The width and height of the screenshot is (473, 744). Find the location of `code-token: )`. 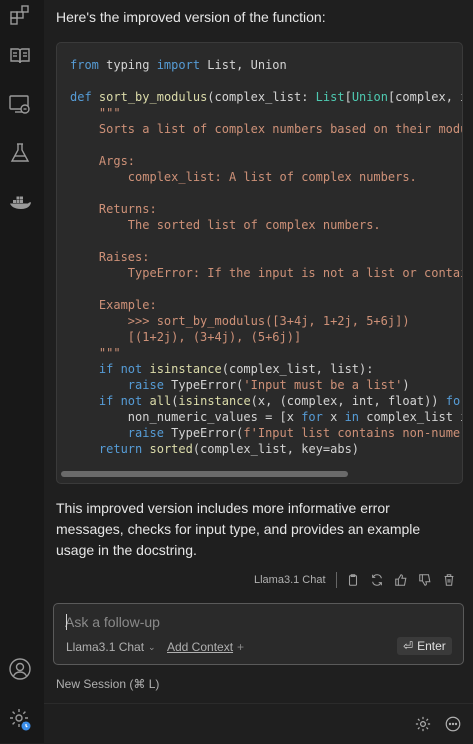

code-token: ) is located at coordinates (406, 385).